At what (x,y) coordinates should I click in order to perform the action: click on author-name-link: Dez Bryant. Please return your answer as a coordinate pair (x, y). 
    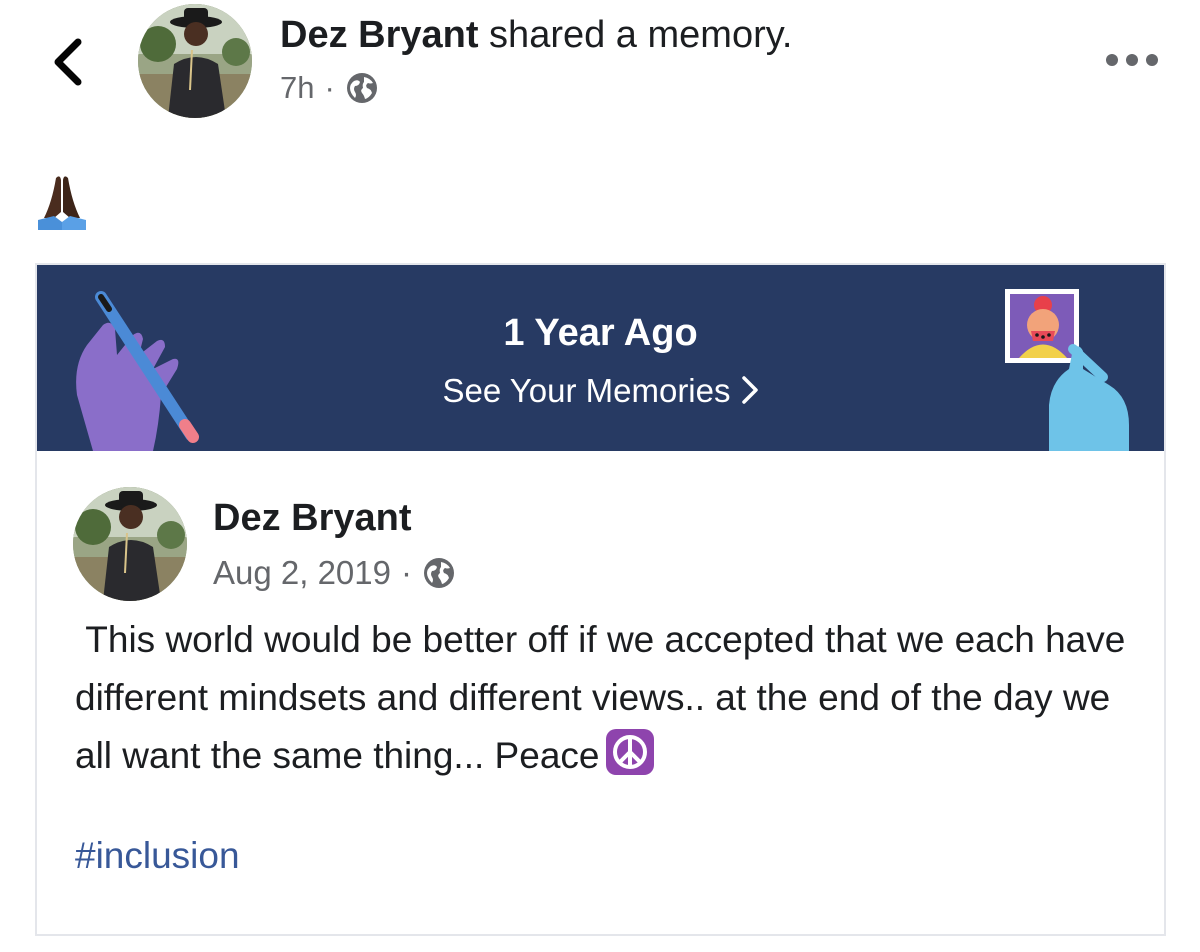
    Looking at the image, I should click on (379, 35).